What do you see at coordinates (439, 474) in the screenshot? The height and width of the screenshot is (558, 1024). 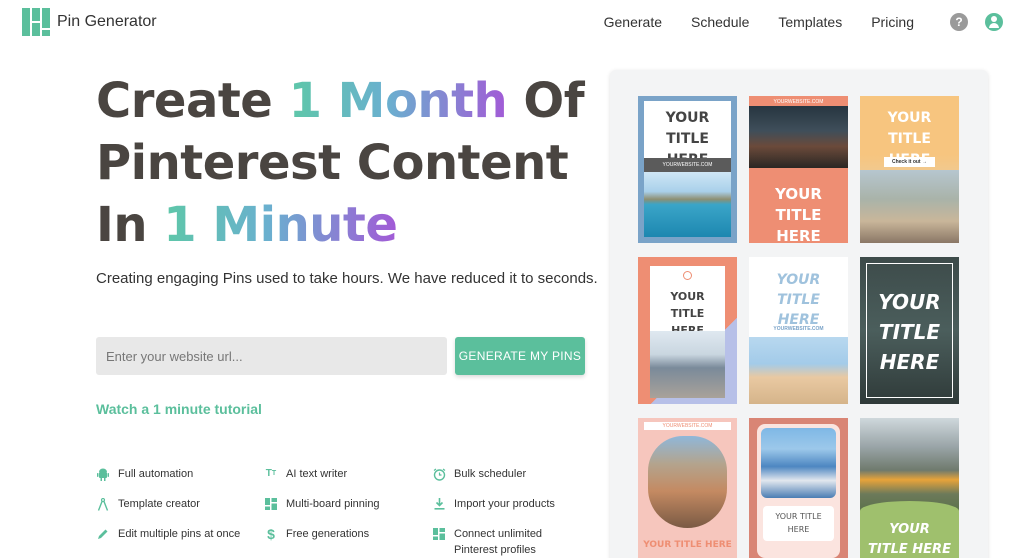 I see `alarm-clock-icon` at bounding box center [439, 474].